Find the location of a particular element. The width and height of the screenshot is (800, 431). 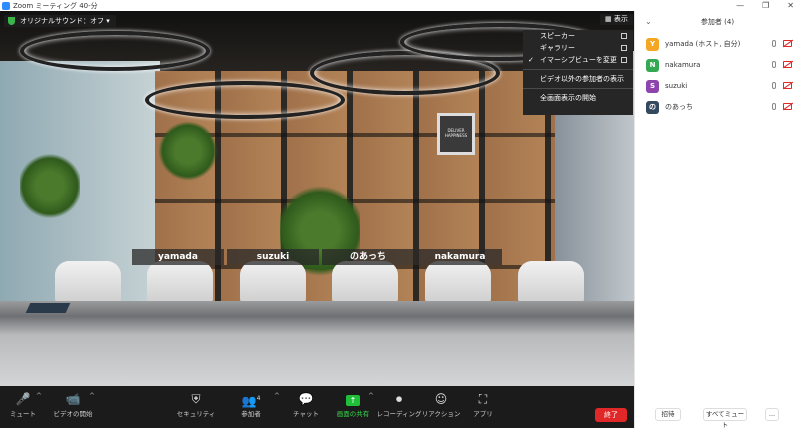

wall-poster: DELIVER HAPPINESS is located at coordinates (456, 134).